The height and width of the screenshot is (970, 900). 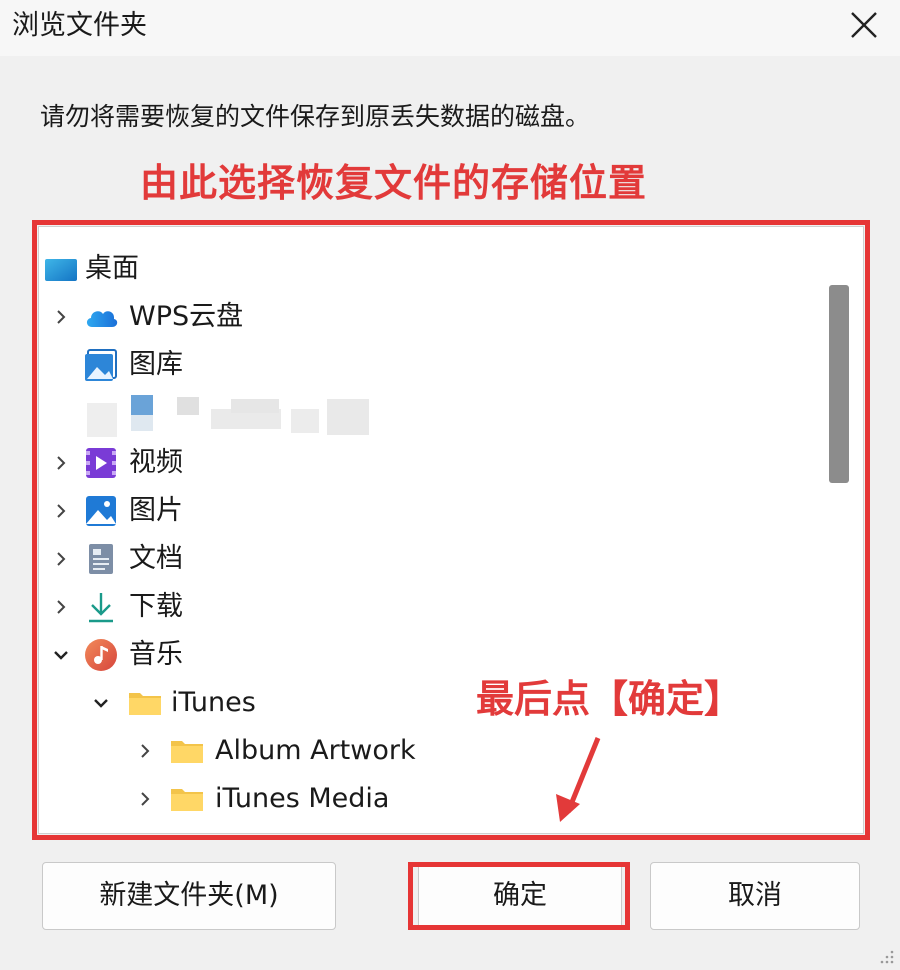 I want to click on new-folder-button: 新建文件夹(M), so click(x=189, y=896).